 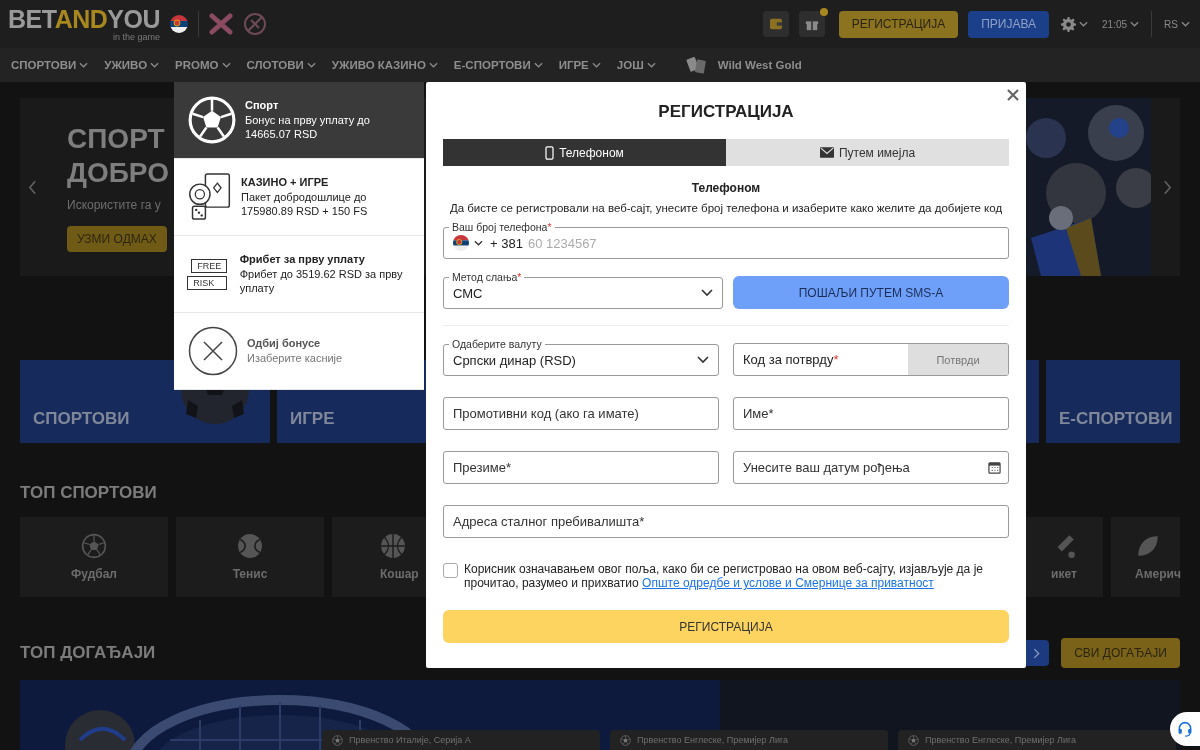 What do you see at coordinates (1009, 24) in the screenshot?
I see `login-button: ПРИЈАВА` at bounding box center [1009, 24].